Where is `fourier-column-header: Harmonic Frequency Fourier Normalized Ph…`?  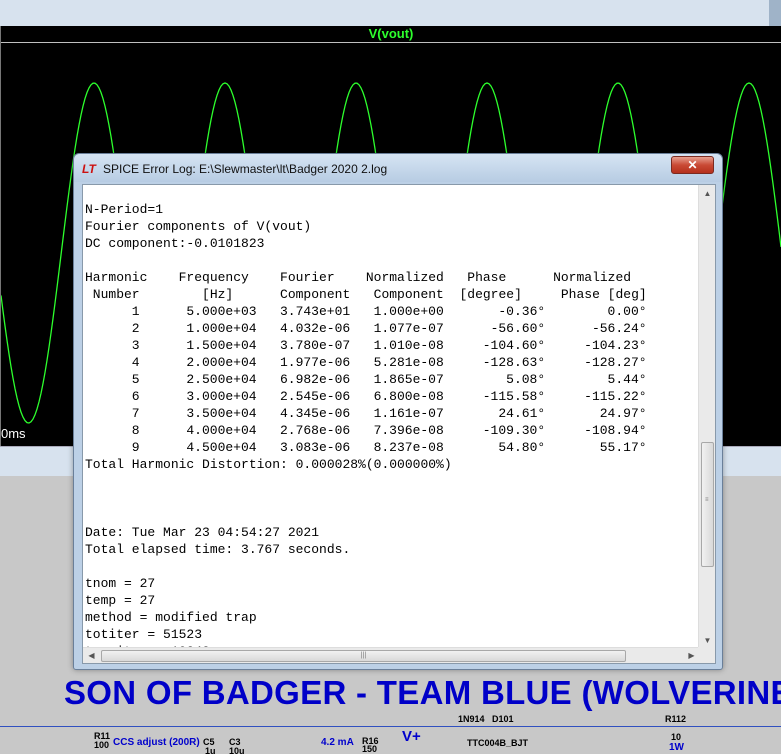 fourier-column-header: Harmonic Frequency Fourier Normalized Ph… is located at coordinates (358, 277).